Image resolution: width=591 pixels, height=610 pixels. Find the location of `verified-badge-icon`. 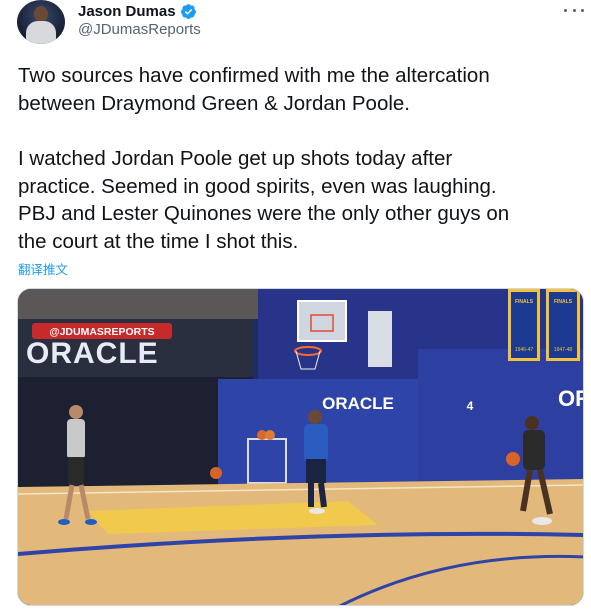

verified-badge-icon is located at coordinates (188, 11).